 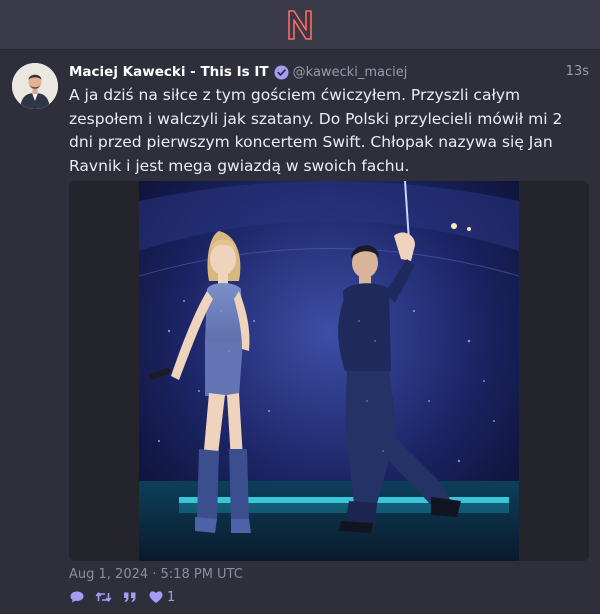 What do you see at coordinates (171, 597) in the screenshot?
I see `favorite-count: 1` at bounding box center [171, 597].